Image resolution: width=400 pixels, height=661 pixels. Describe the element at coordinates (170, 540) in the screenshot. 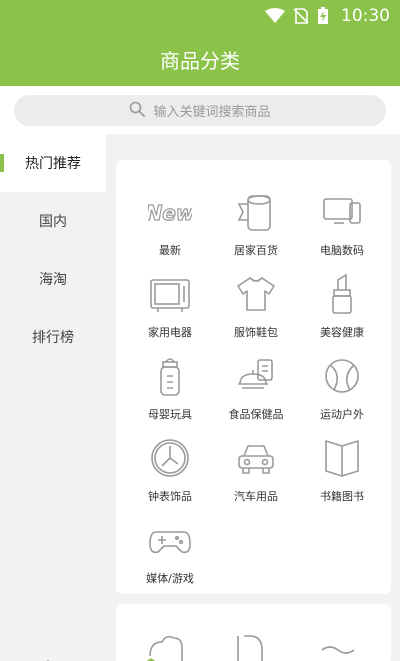

I see `gamepad-icon` at that location.